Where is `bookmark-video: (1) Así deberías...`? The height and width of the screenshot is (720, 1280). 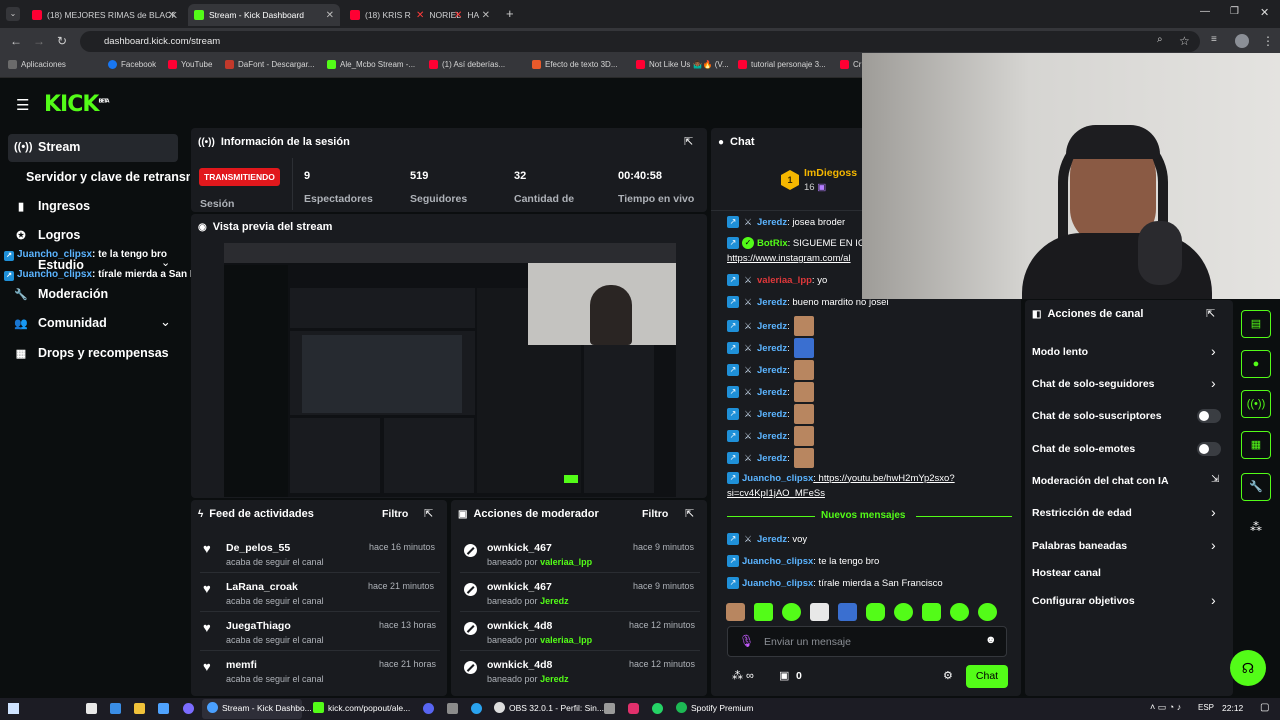
bookmark-video: (1) Así deberías... is located at coordinates (467, 64).